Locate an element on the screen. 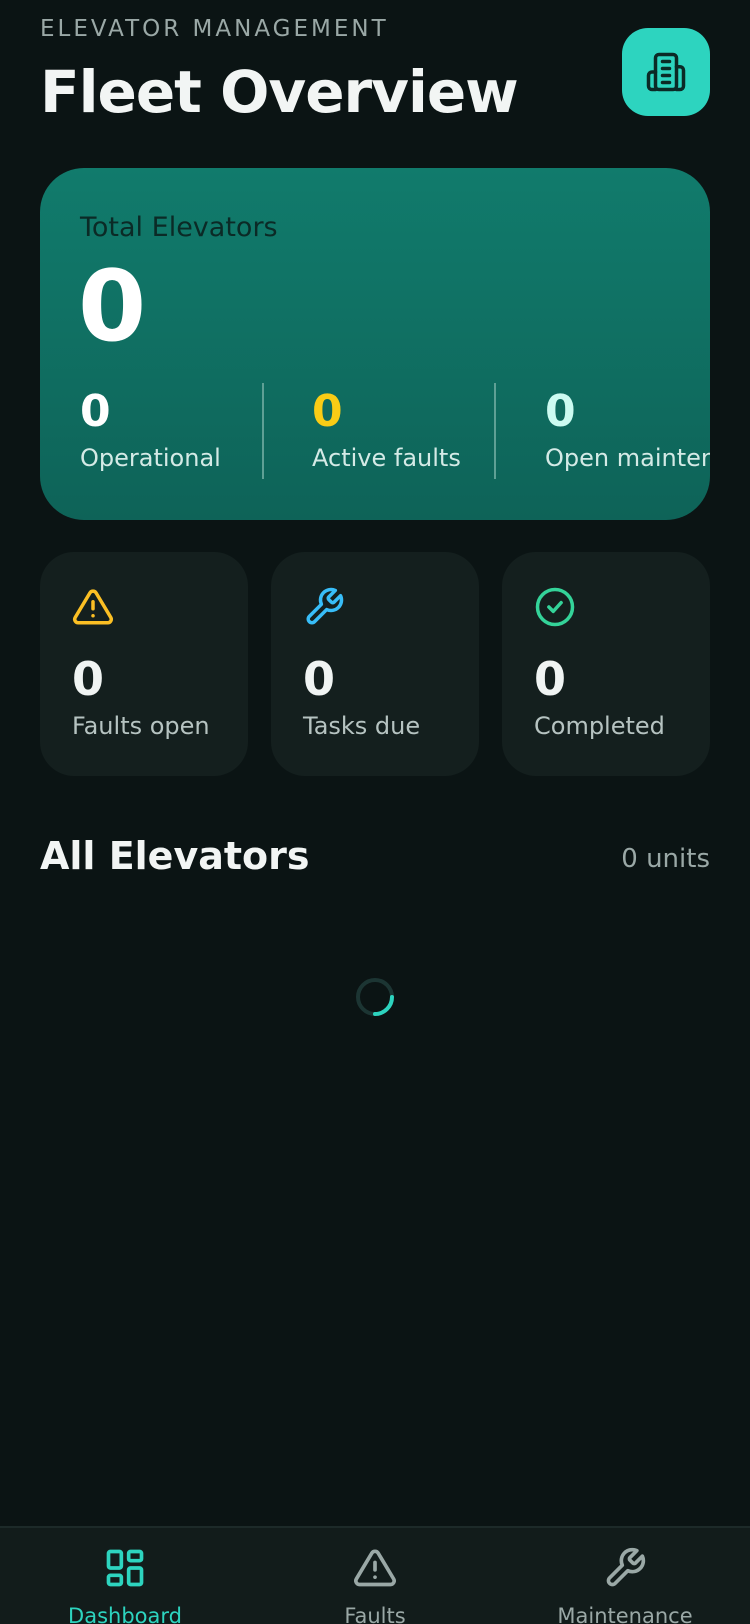  building-icon is located at coordinates (666, 72).